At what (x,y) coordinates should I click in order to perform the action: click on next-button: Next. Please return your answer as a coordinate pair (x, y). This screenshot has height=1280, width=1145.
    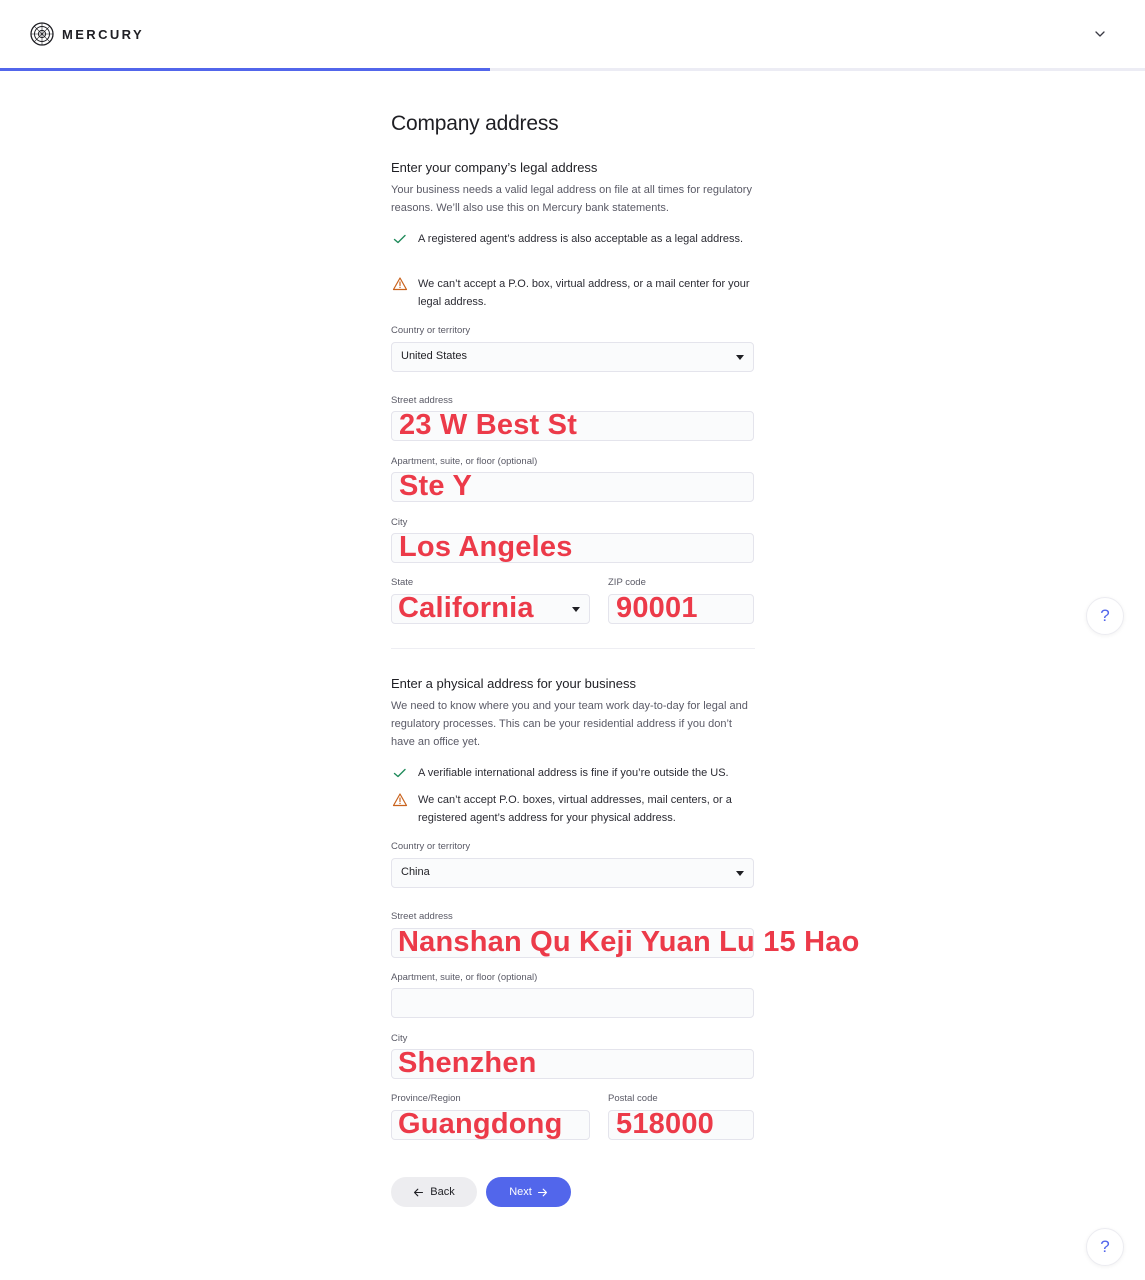
    Looking at the image, I should click on (528, 1192).